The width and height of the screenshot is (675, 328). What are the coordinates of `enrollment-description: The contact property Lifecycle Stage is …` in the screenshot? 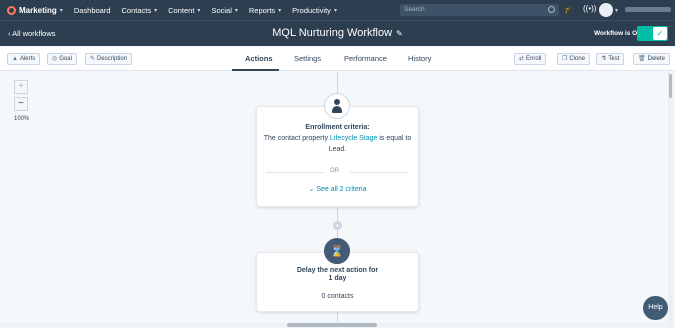 It's located at (337, 138).